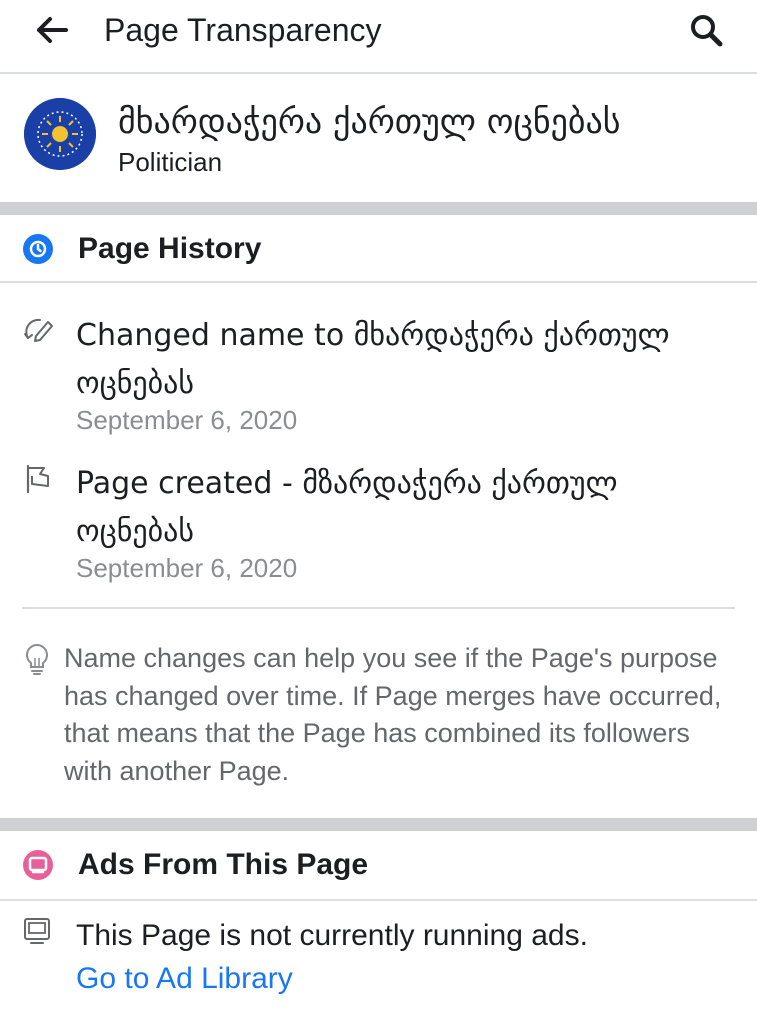  What do you see at coordinates (378, 608) in the screenshot?
I see `divider` at bounding box center [378, 608].